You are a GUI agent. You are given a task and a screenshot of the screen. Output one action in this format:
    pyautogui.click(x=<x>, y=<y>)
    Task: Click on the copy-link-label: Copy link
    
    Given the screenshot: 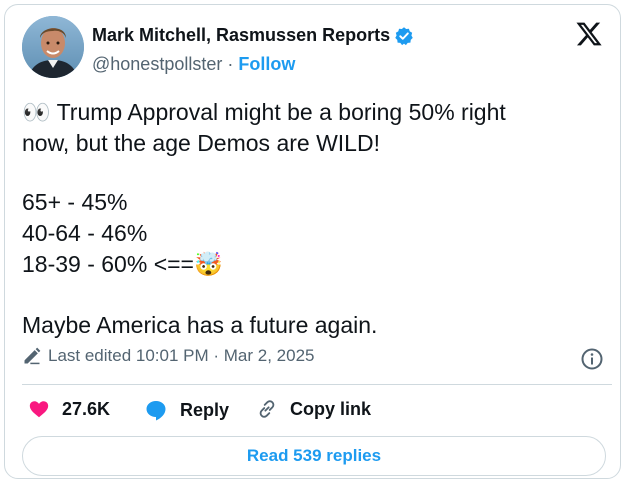 What is the action you would take?
    pyautogui.click(x=331, y=408)
    